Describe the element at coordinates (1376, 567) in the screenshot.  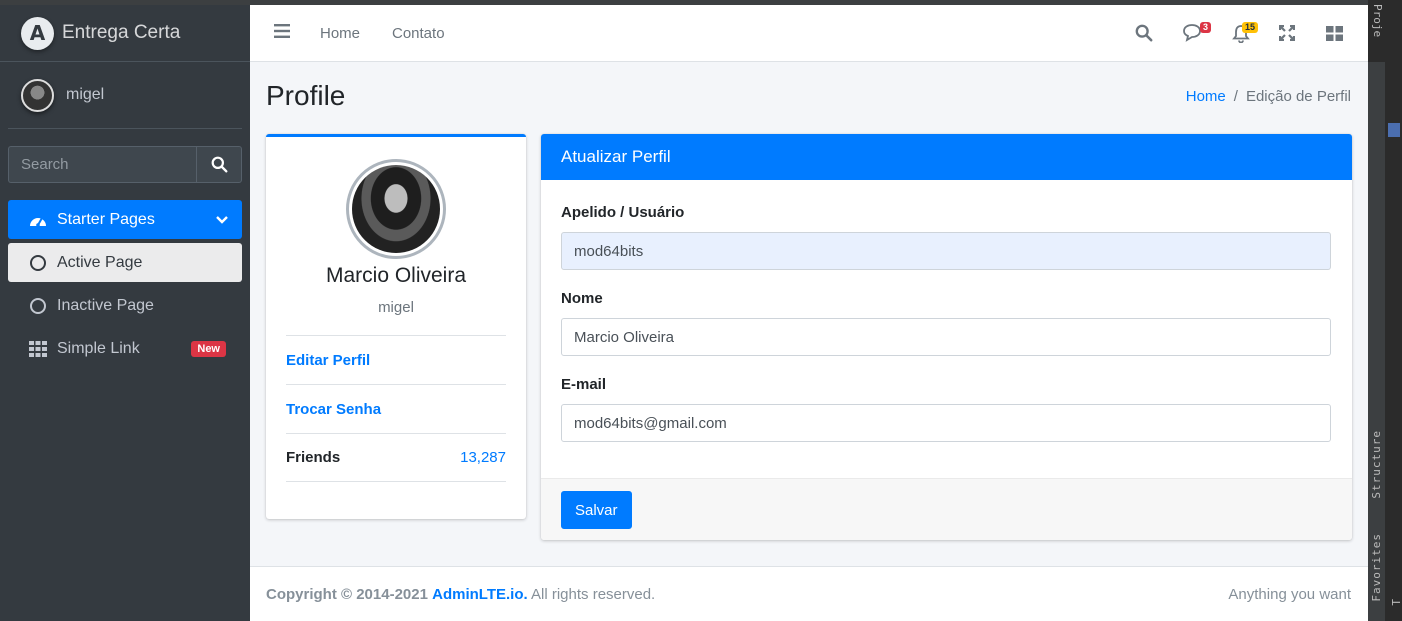
I see `ide-favorites-tab: Favorites` at that location.